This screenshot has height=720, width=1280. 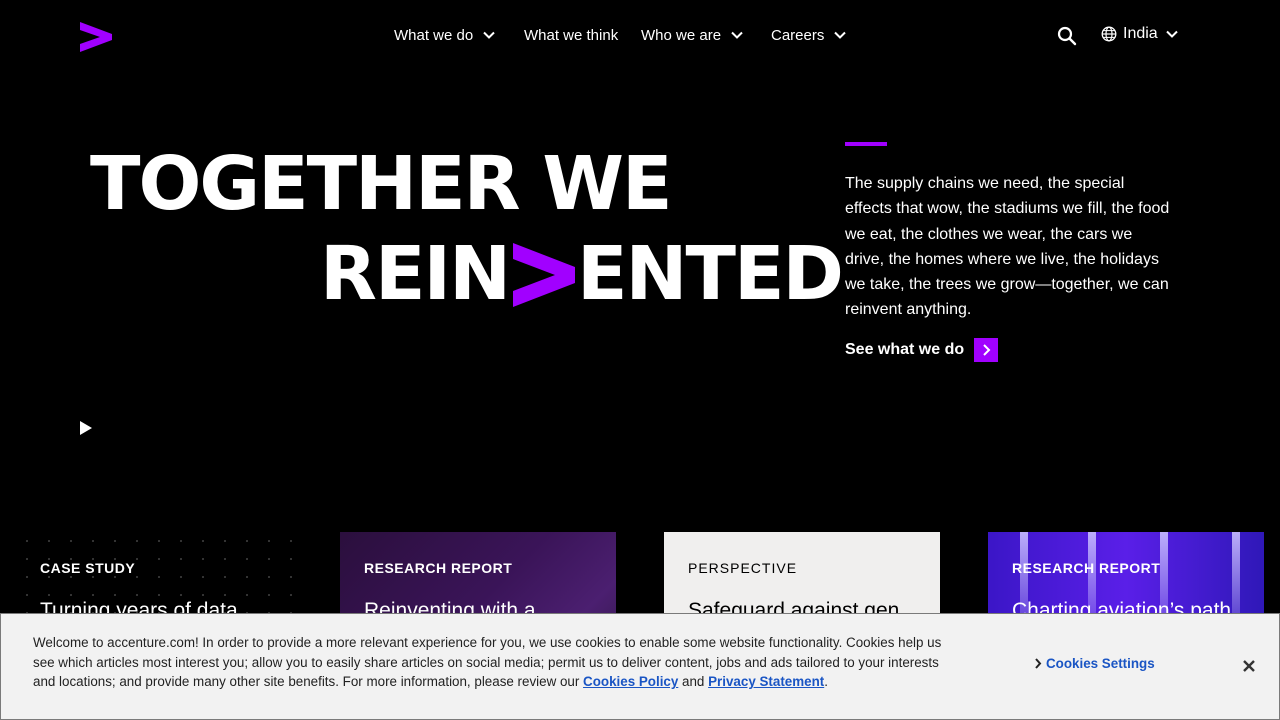 I want to click on privacy-statement-link: Privacy Statement, so click(x=766, y=681).